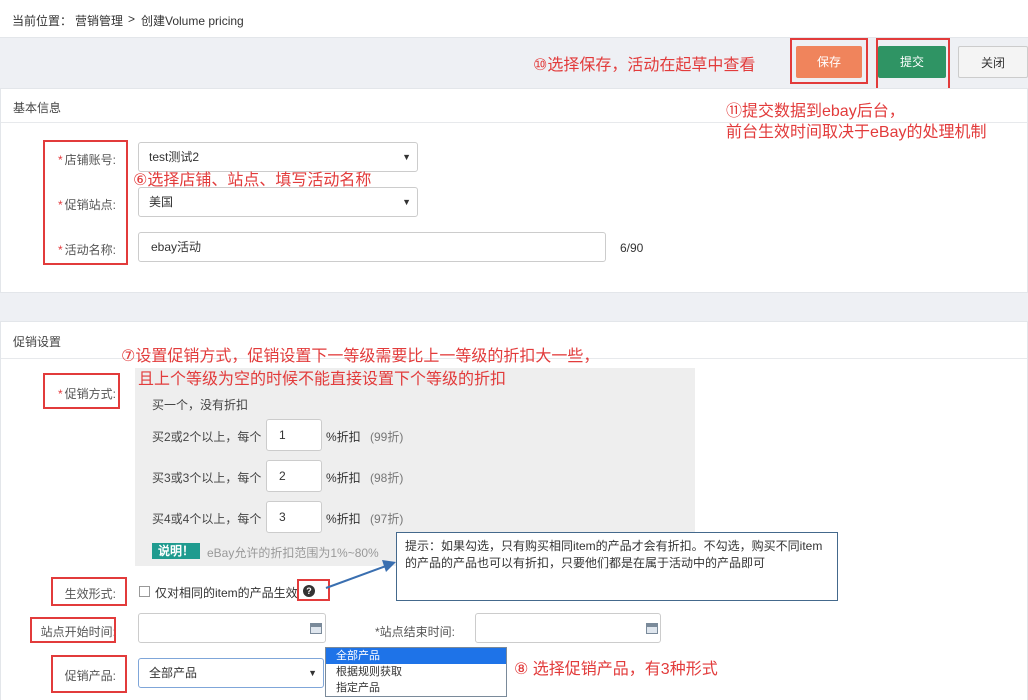 This screenshot has height=700, width=1028. What do you see at coordinates (387, 519) in the screenshot?
I see `tier-4-hint: (97折)` at bounding box center [387, 519].